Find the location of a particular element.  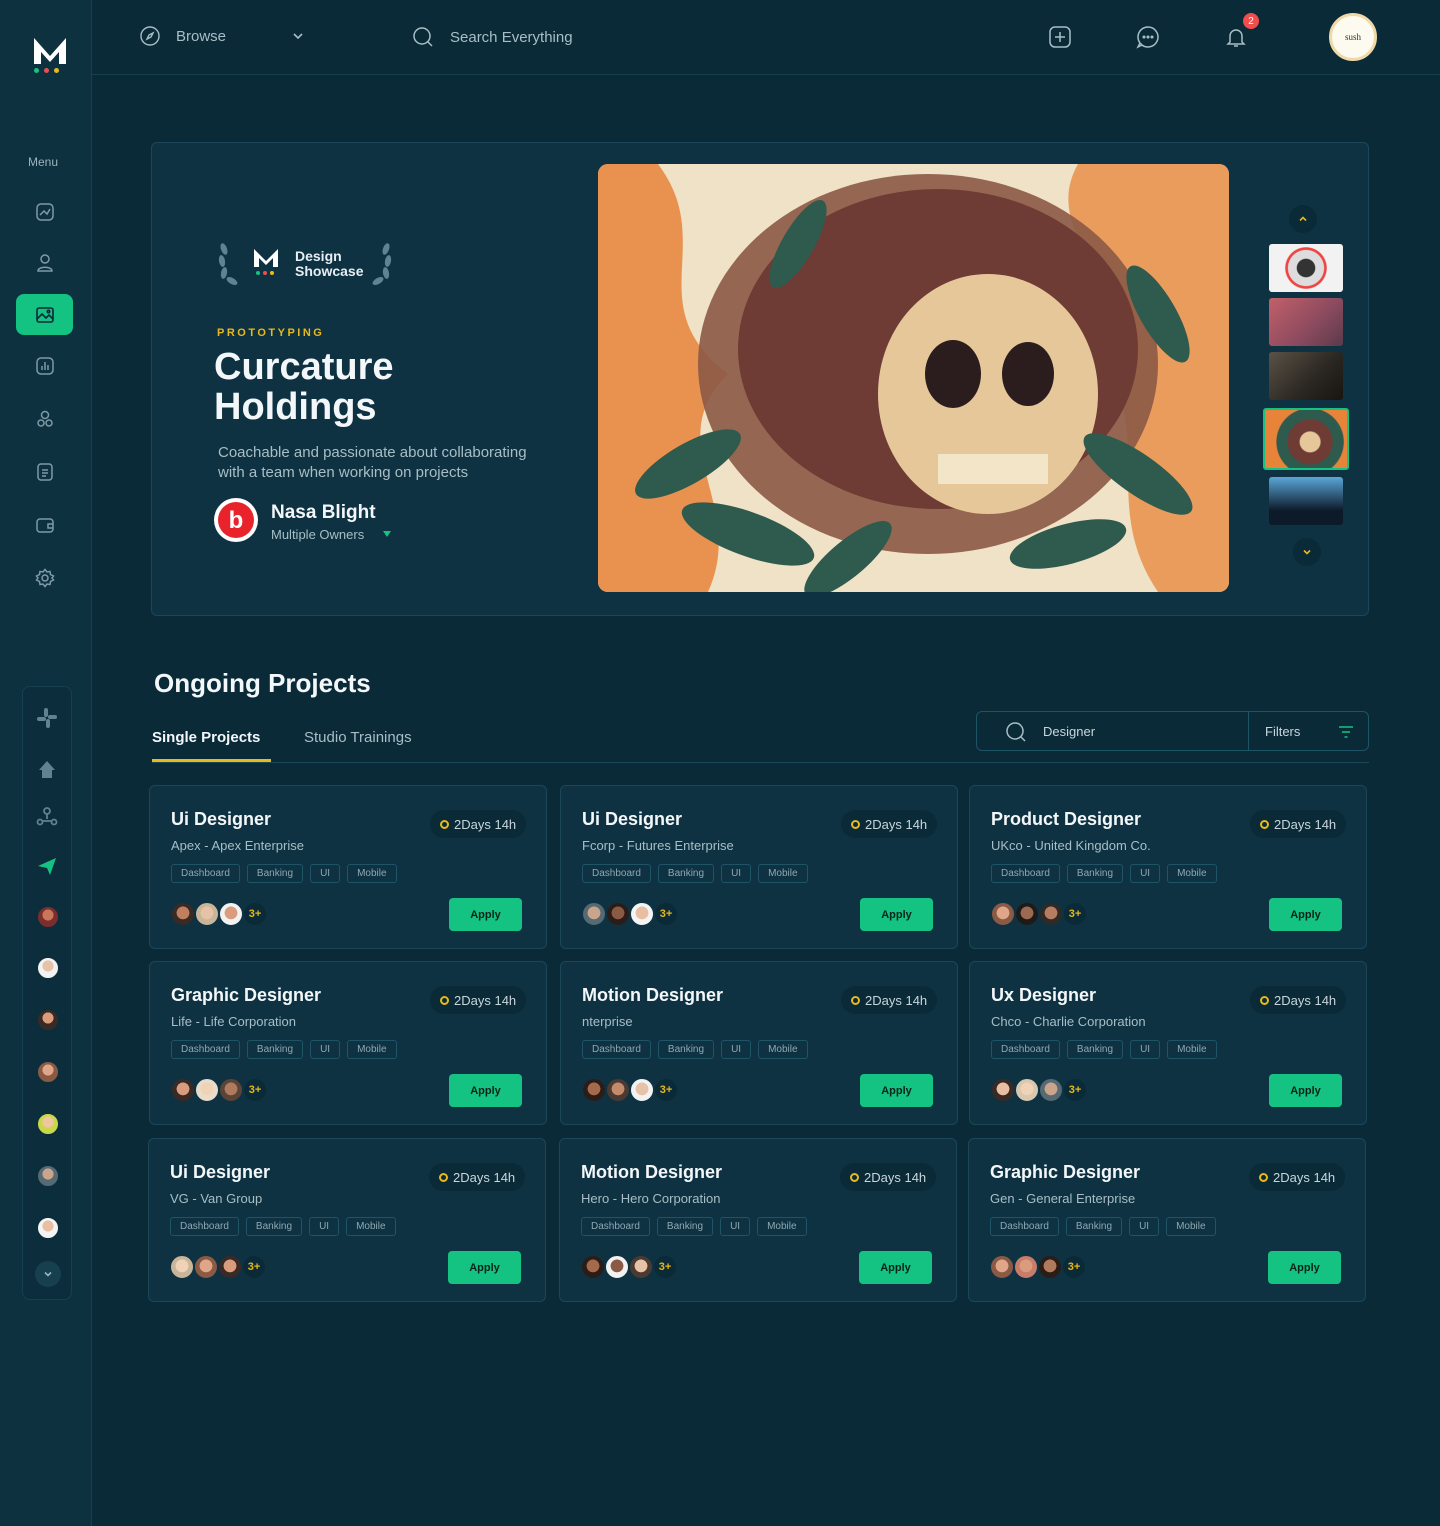

thumbnail-next-button is located at coordinates (1307, 552).